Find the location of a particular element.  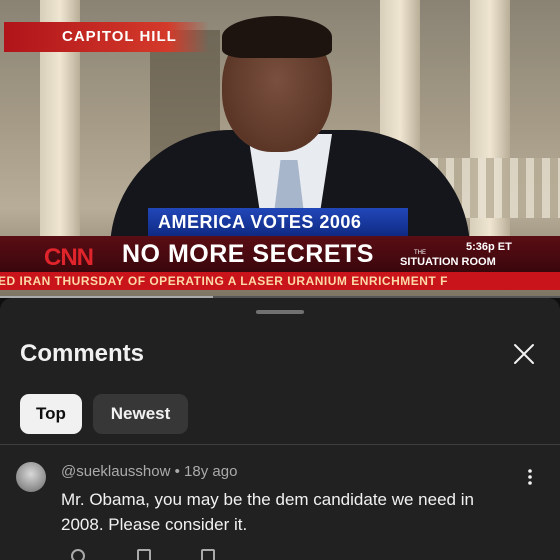

dislike-icon is located at coordinates (144, 554).